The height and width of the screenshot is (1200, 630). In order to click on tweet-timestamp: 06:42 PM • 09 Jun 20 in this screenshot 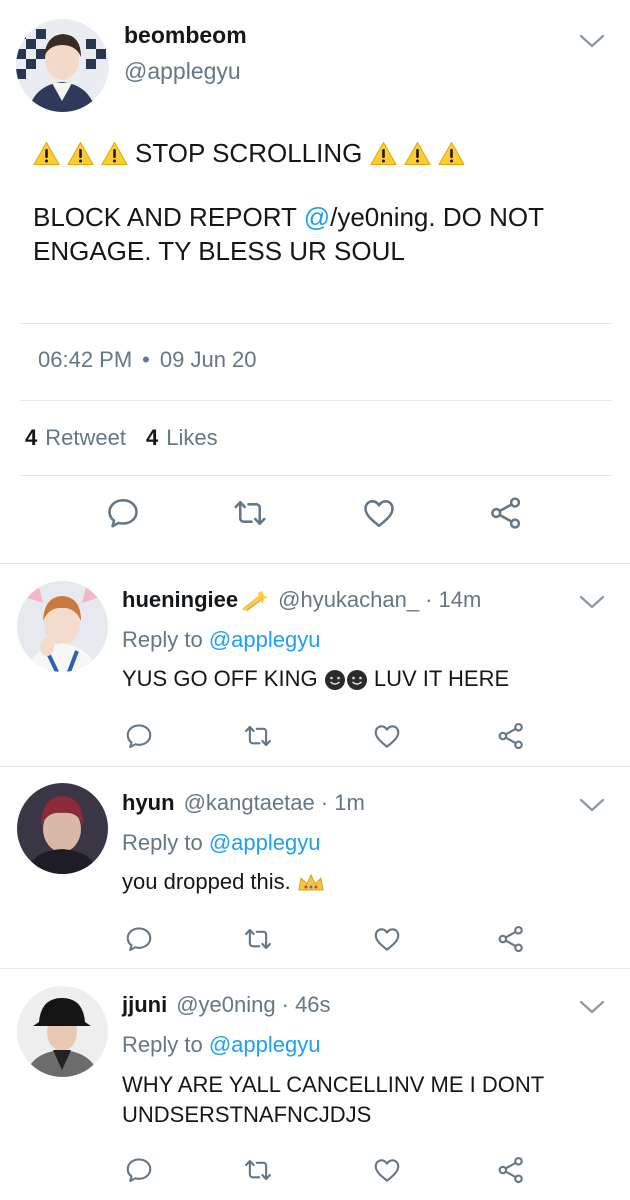, I will do `click(147, 360)`.